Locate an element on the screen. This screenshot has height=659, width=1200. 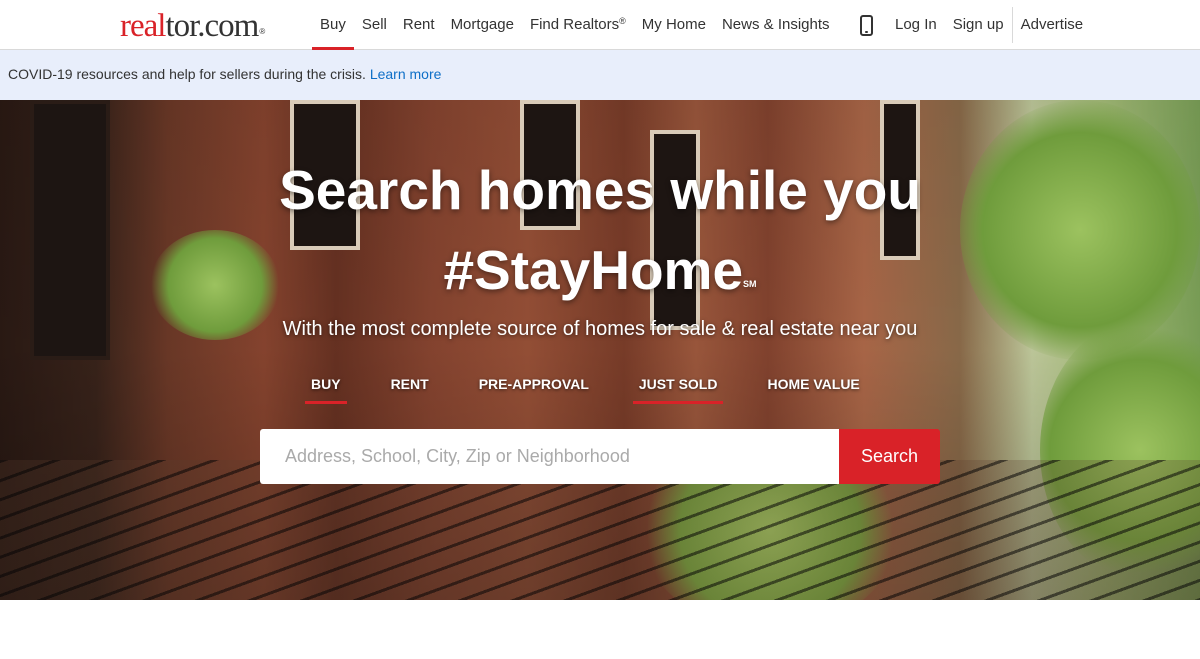
nav-mortgage-label: Mortgage is located at coordinates (482, 24).